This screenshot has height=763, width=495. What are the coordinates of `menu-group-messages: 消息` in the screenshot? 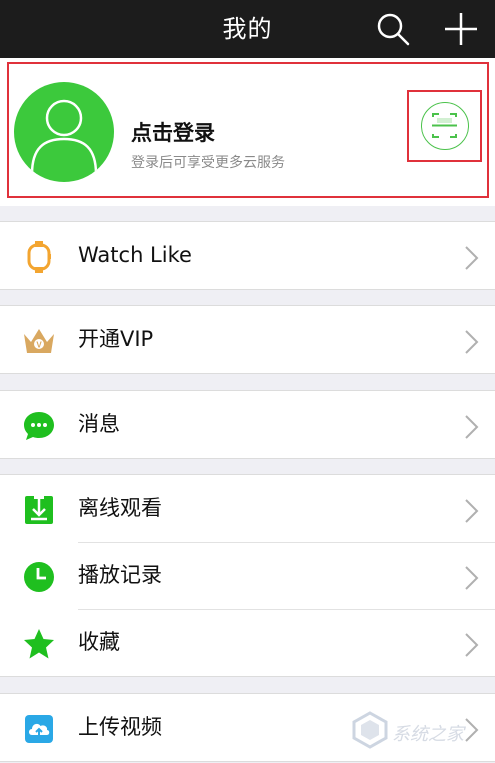 It's located at (247, 424).